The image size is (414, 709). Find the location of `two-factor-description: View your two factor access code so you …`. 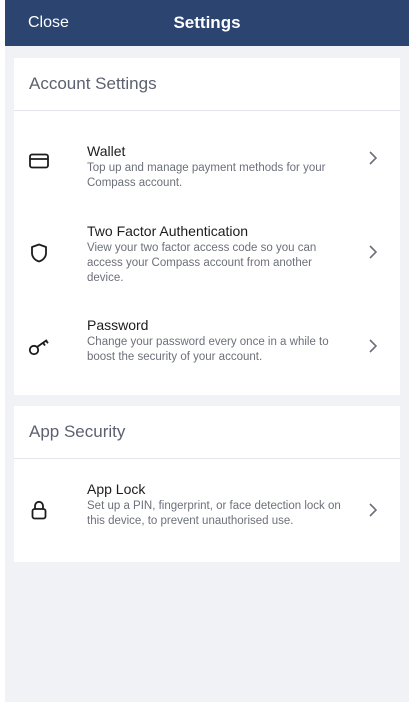

two-factor-description: View your two factor access code so you … is located at coordinates (202, 263).